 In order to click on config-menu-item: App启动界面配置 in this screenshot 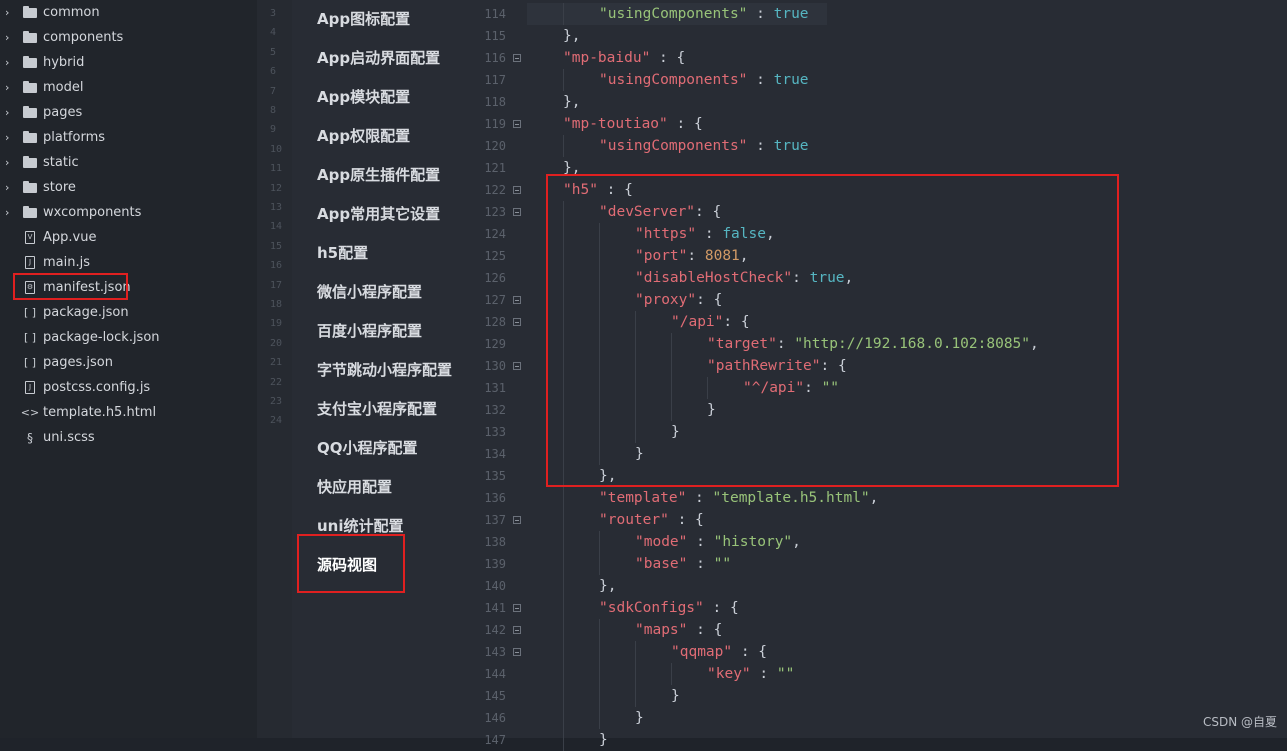, I will do `click(378, 57)`.